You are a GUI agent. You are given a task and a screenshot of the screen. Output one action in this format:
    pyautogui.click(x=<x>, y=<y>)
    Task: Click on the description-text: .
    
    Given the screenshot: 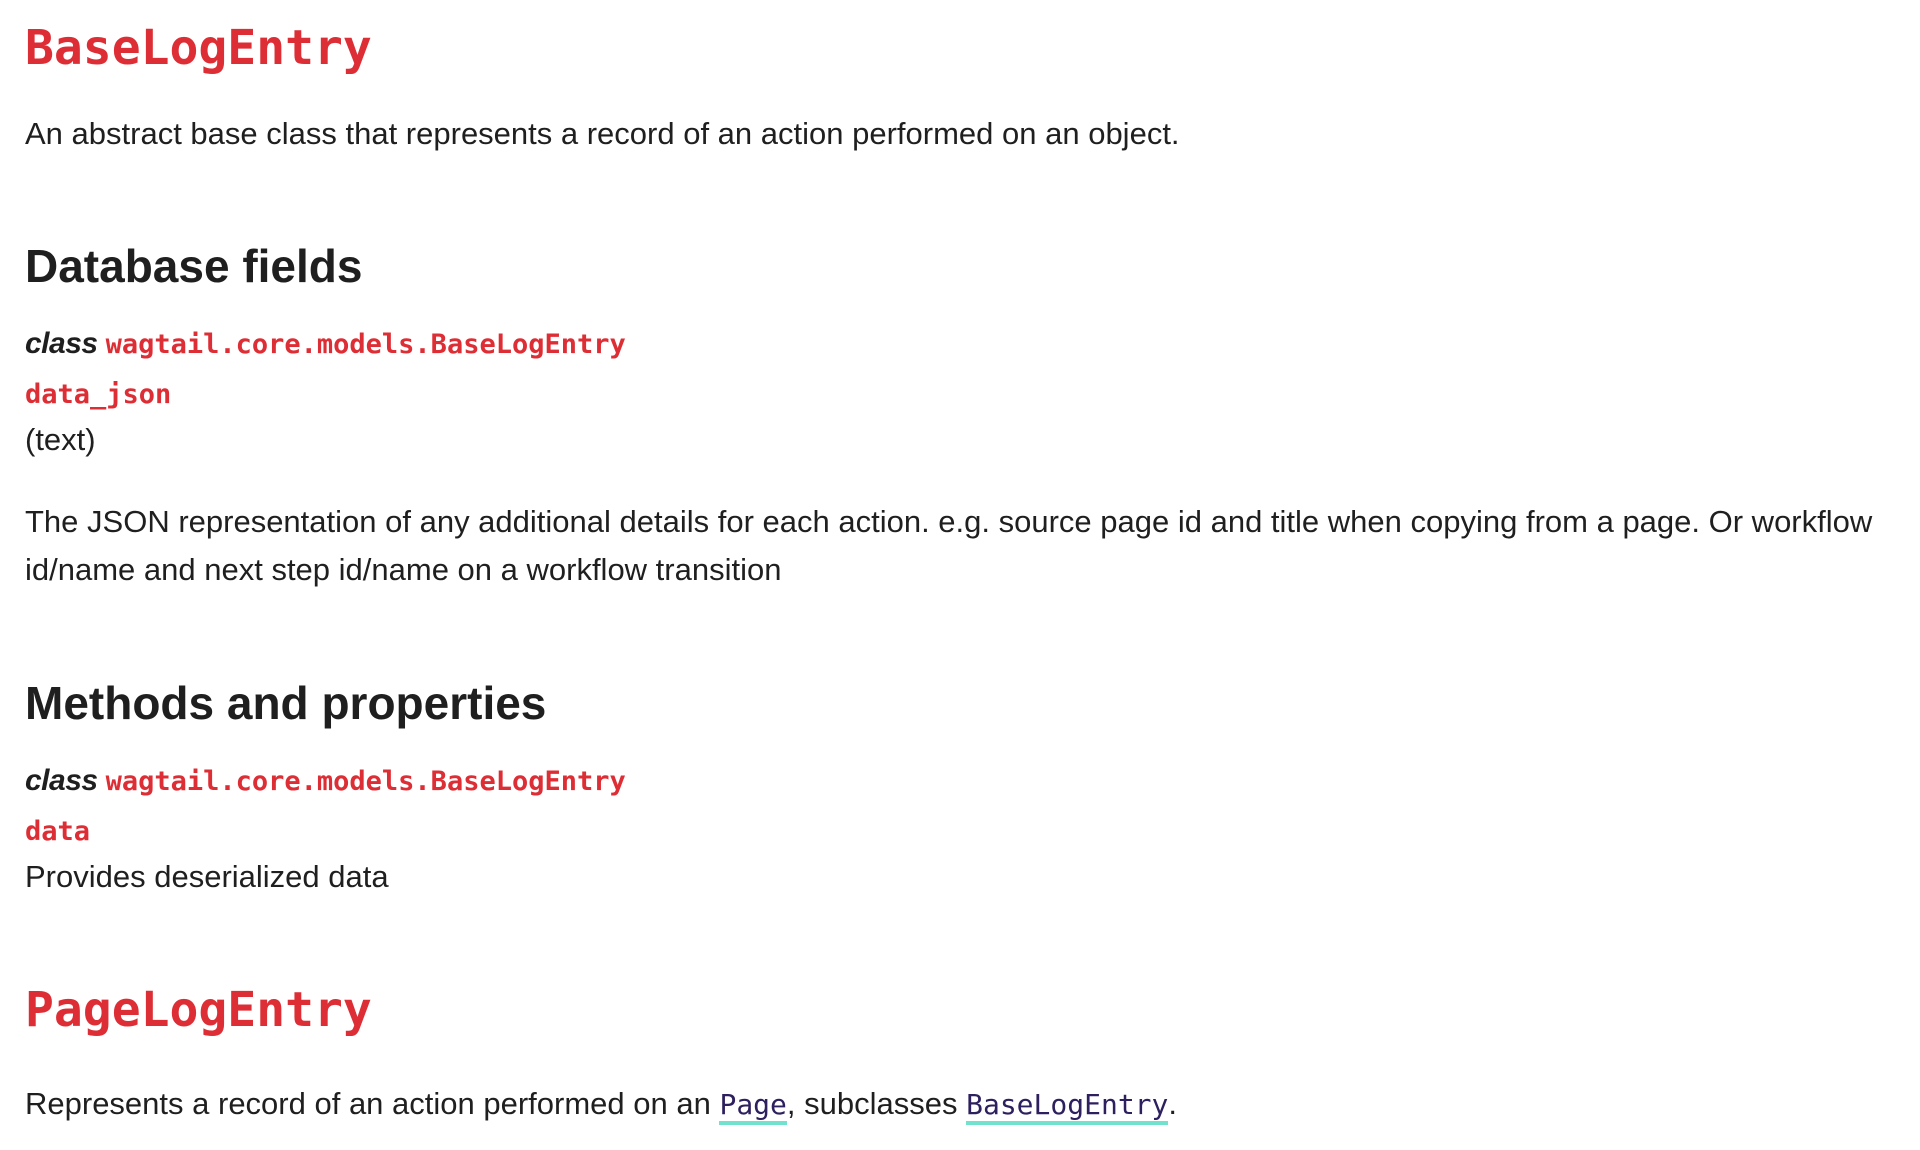 What is the action you would take?
    pyautogui.click(x=1173, y=1103)
    